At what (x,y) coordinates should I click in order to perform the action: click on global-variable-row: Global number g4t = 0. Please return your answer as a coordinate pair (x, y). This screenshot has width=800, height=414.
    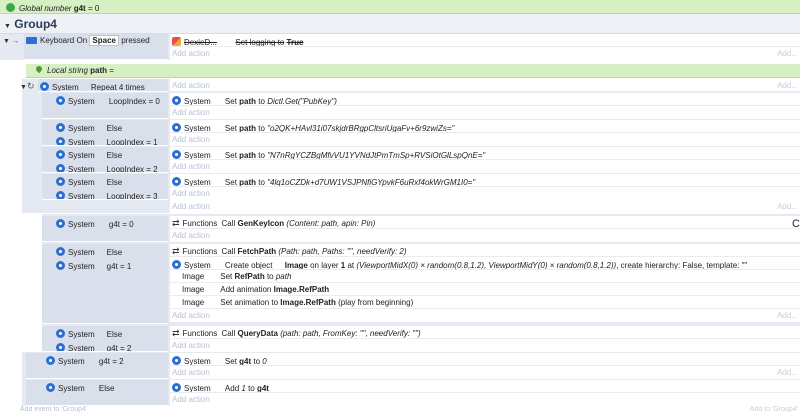
    Looking at the image, I should click on (400, 7).